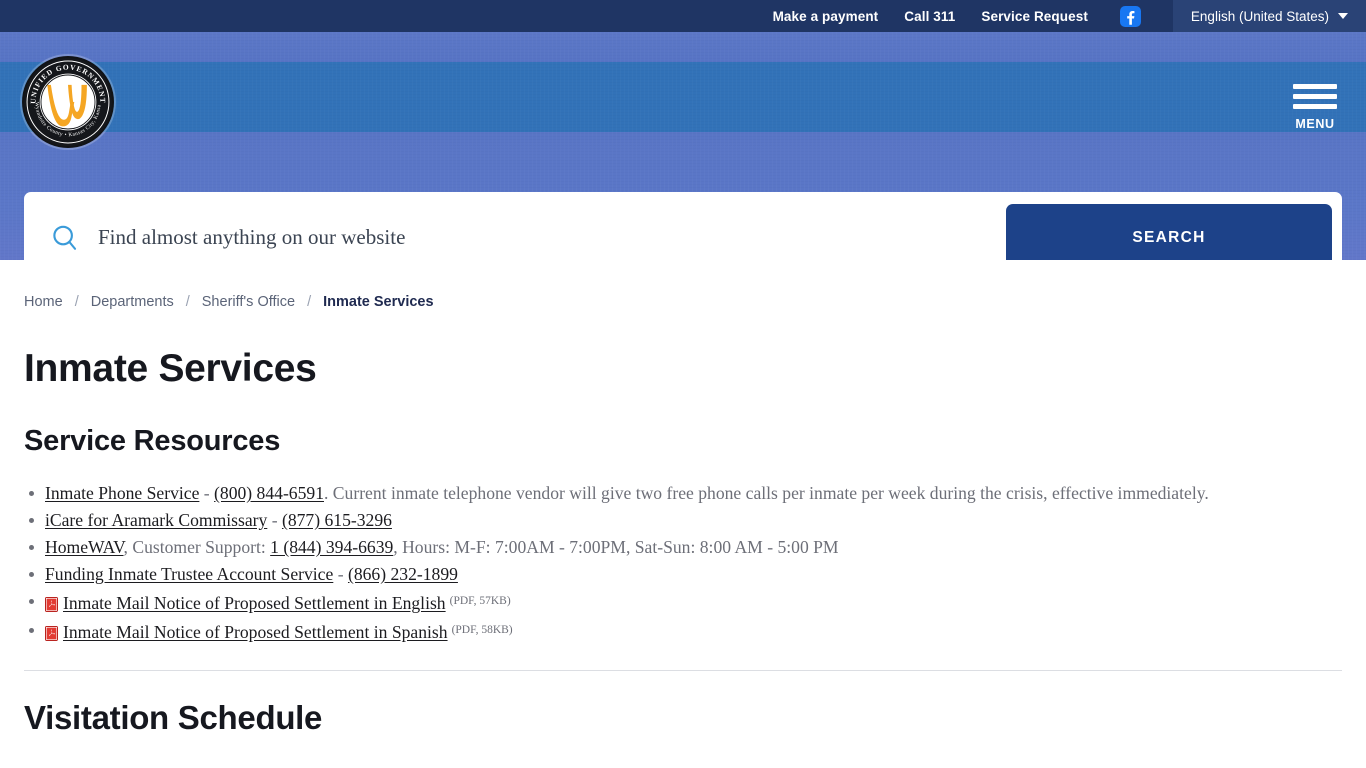  What do you see at coordinates (1343, 16) in the screenshot?
I see `chevron-down-icon` at bounding box center [1343, 16].